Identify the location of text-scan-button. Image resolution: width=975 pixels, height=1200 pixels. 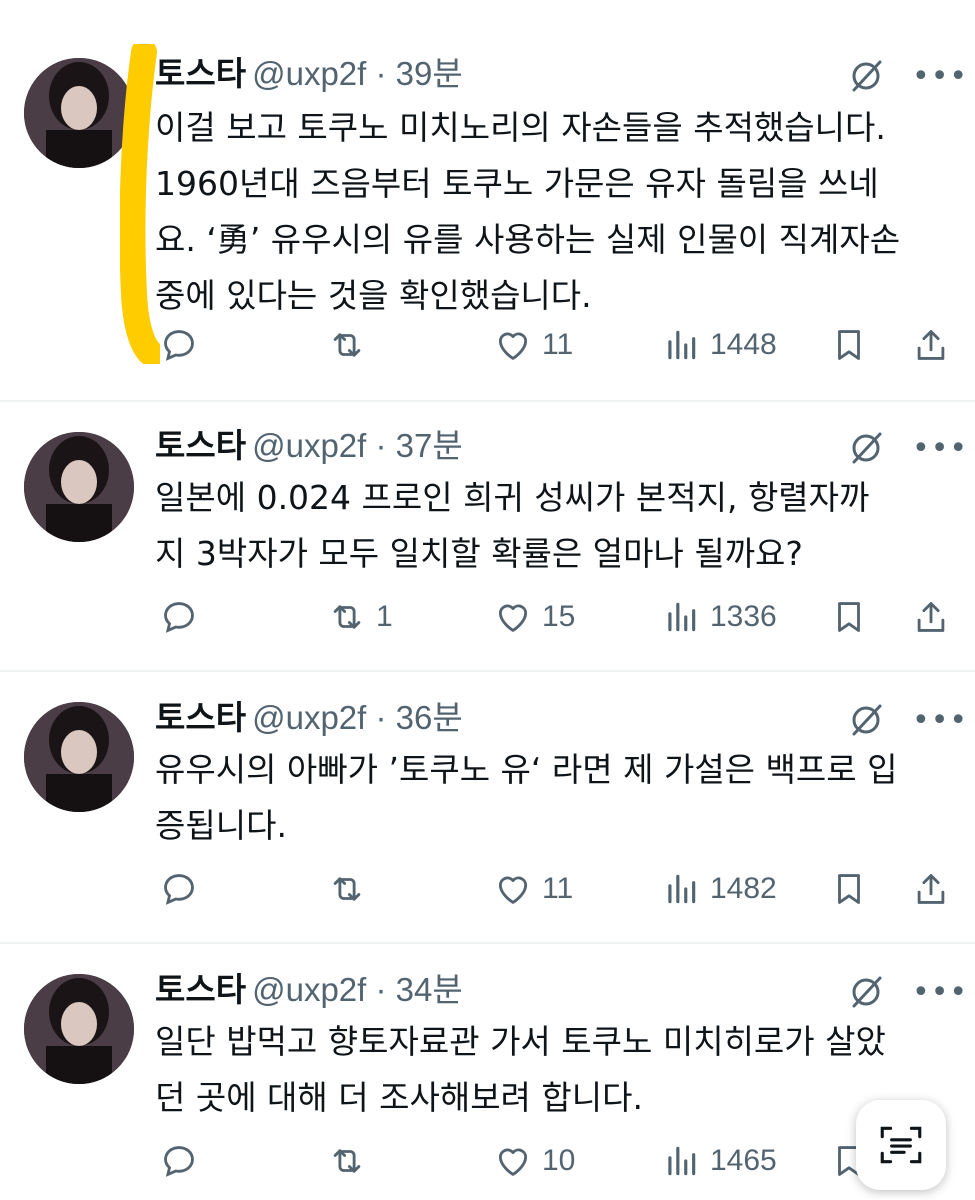
(901, 1145).